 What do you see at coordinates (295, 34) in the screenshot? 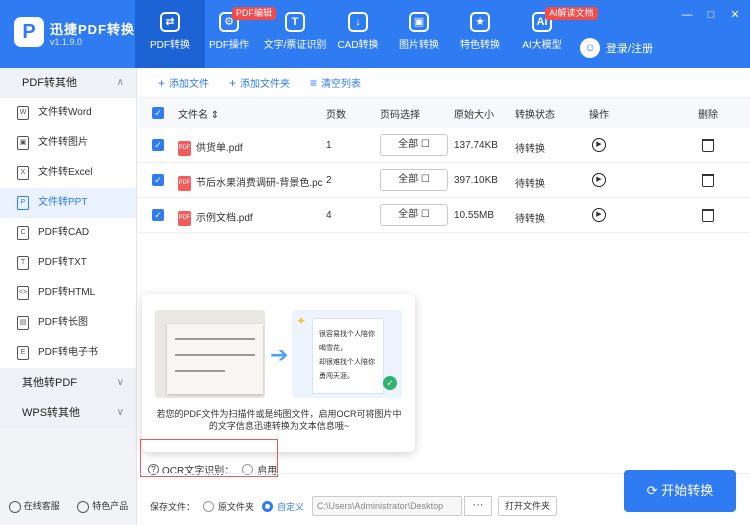
I see `tab-text-recognition: T 文字/票证识别` at bounding box center [295, 34].